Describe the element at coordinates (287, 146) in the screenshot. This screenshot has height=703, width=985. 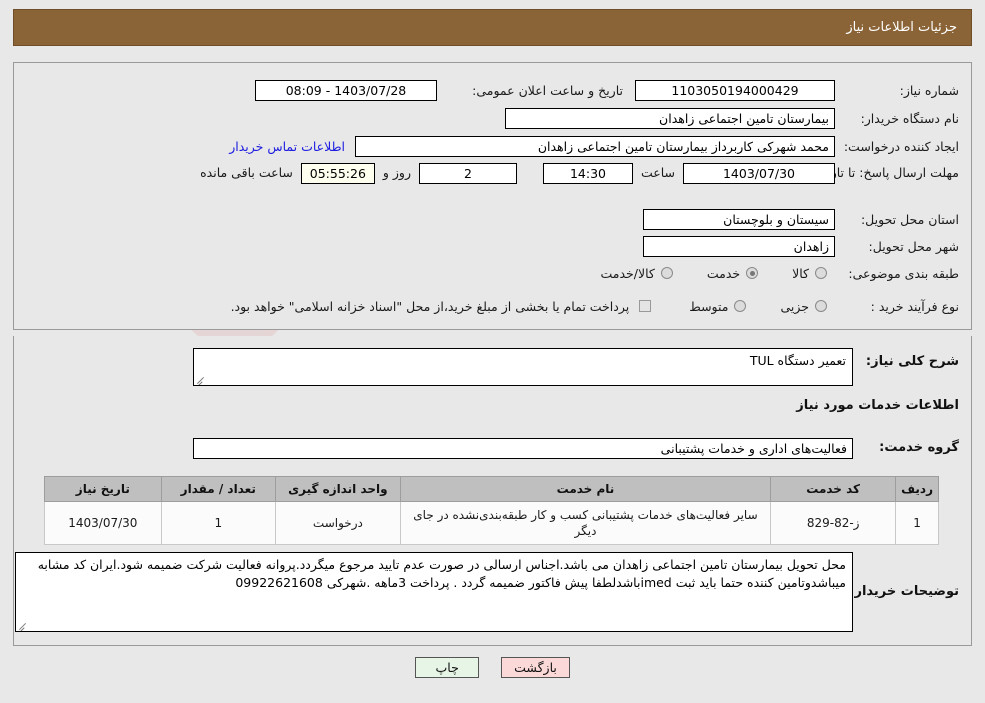
I see `buyer-contact-link: اطلاعات تماس خریدار` at that location.